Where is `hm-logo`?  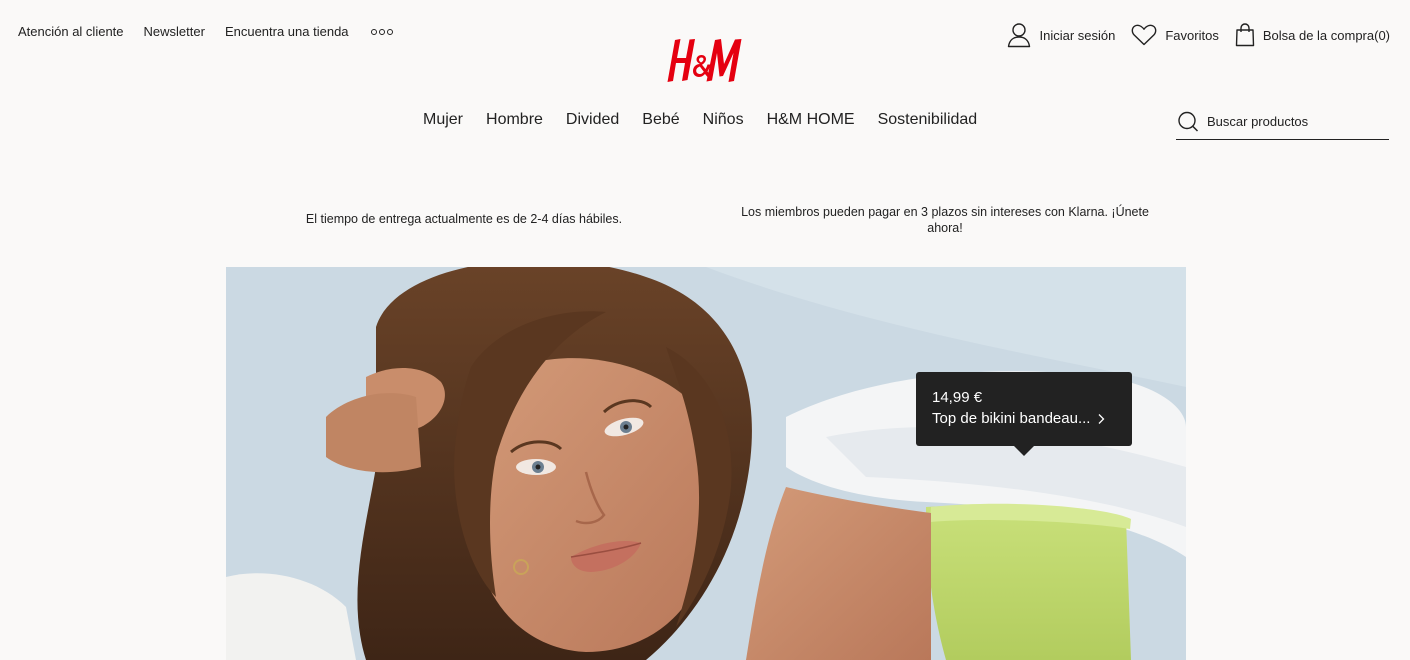
hm-logo is located at coordinates (706, 61).